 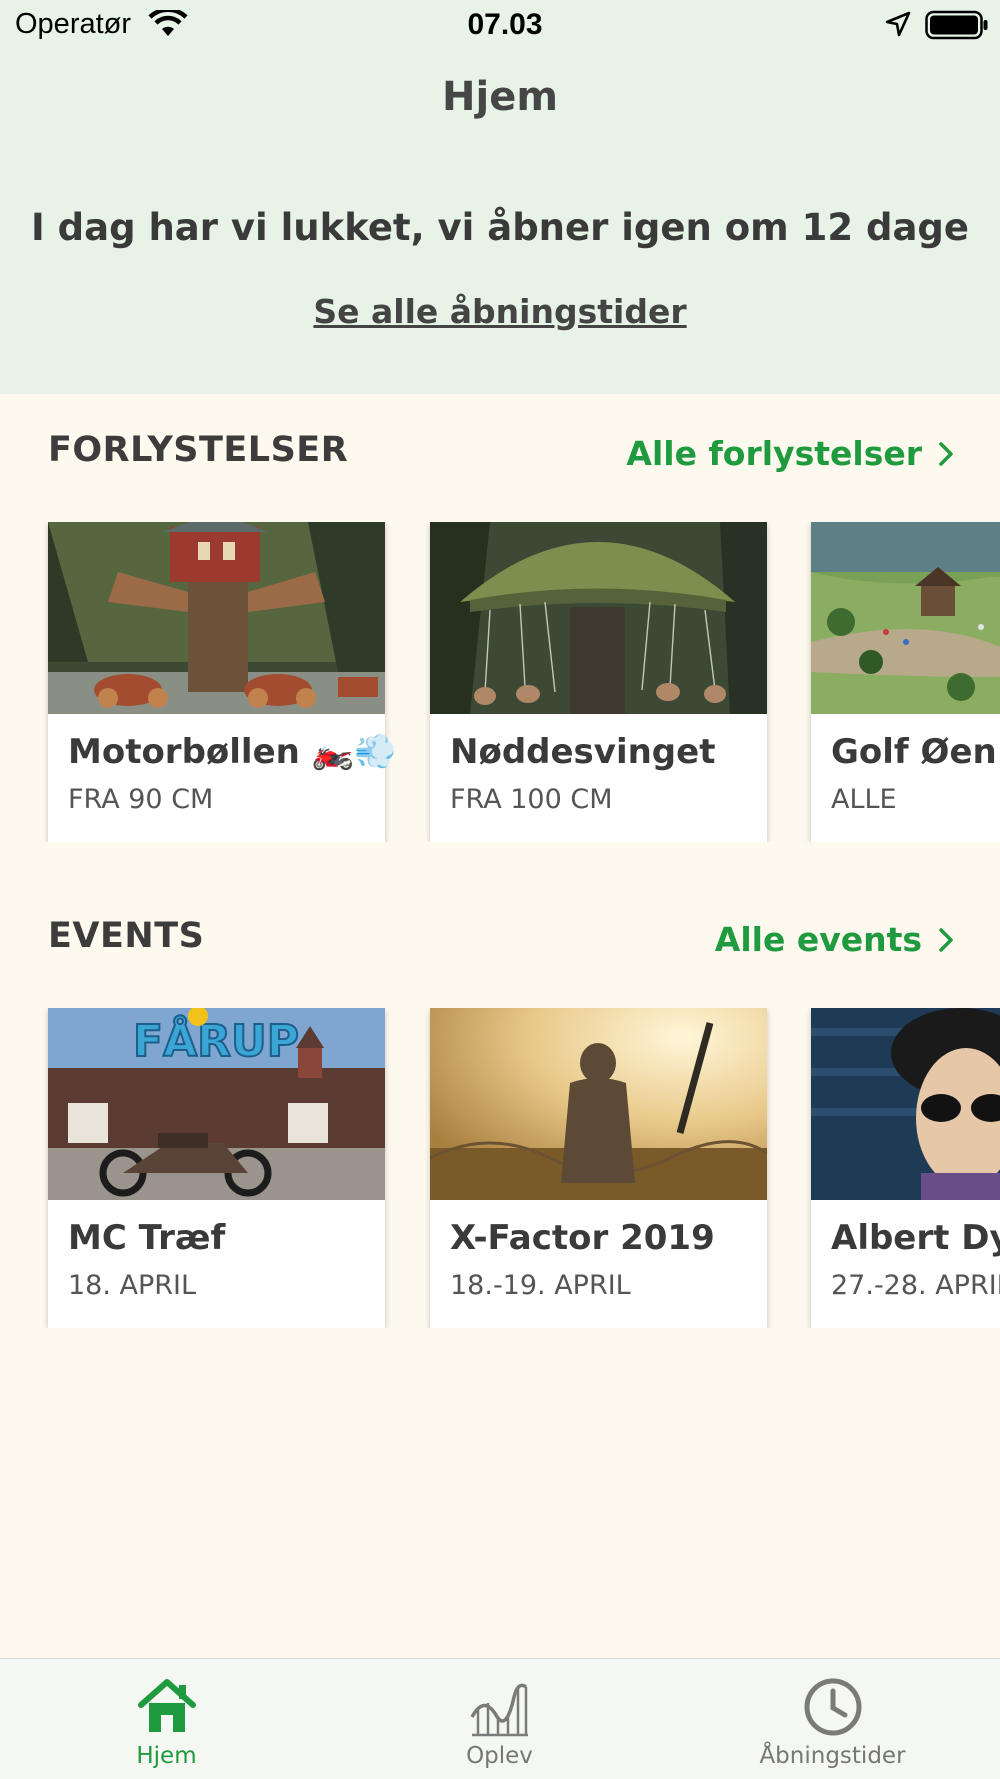 I want to click on tab-oplev: Oplev, so click(x=499, y=1719).